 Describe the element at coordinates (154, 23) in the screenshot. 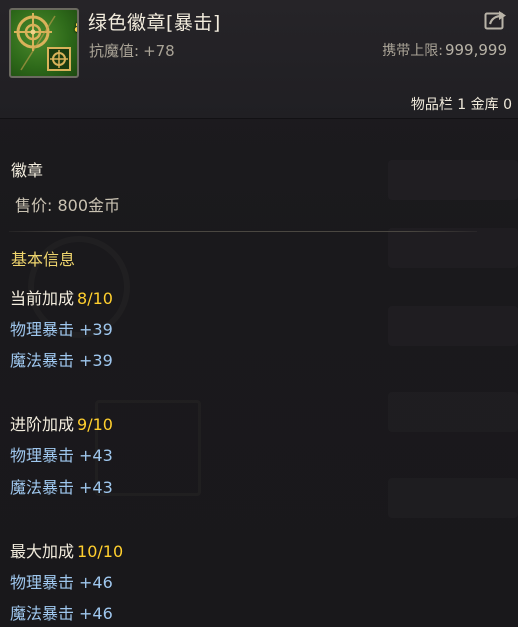

I see `item-name: 绿色徽章[暴击]` at that location.